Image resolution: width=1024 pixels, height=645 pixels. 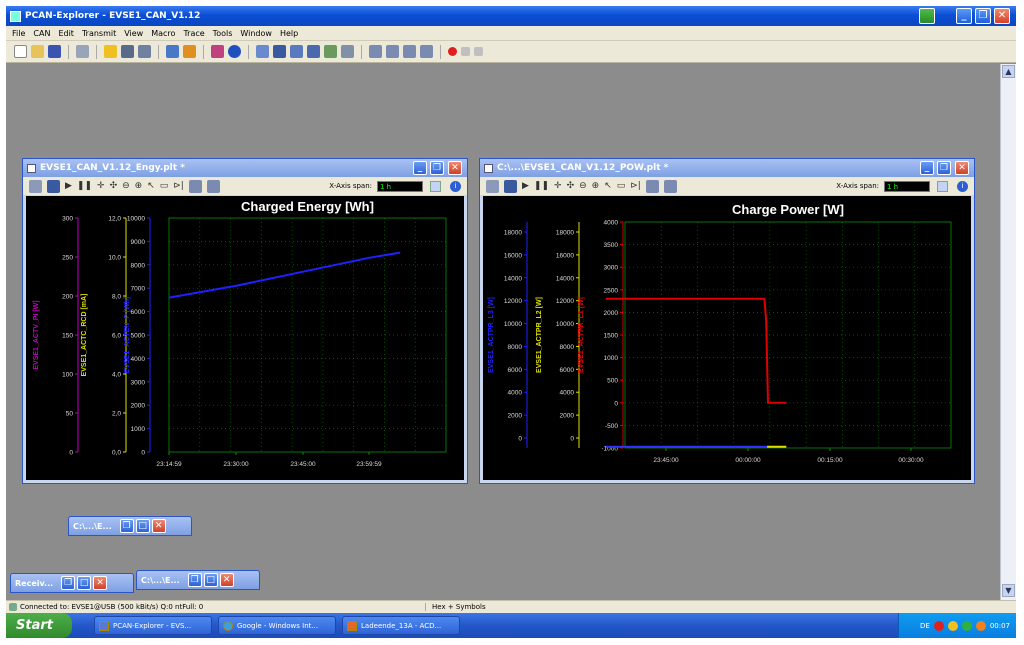 I want to click on minimized-1-restore-button: ❐, so click(x=126, y=526).